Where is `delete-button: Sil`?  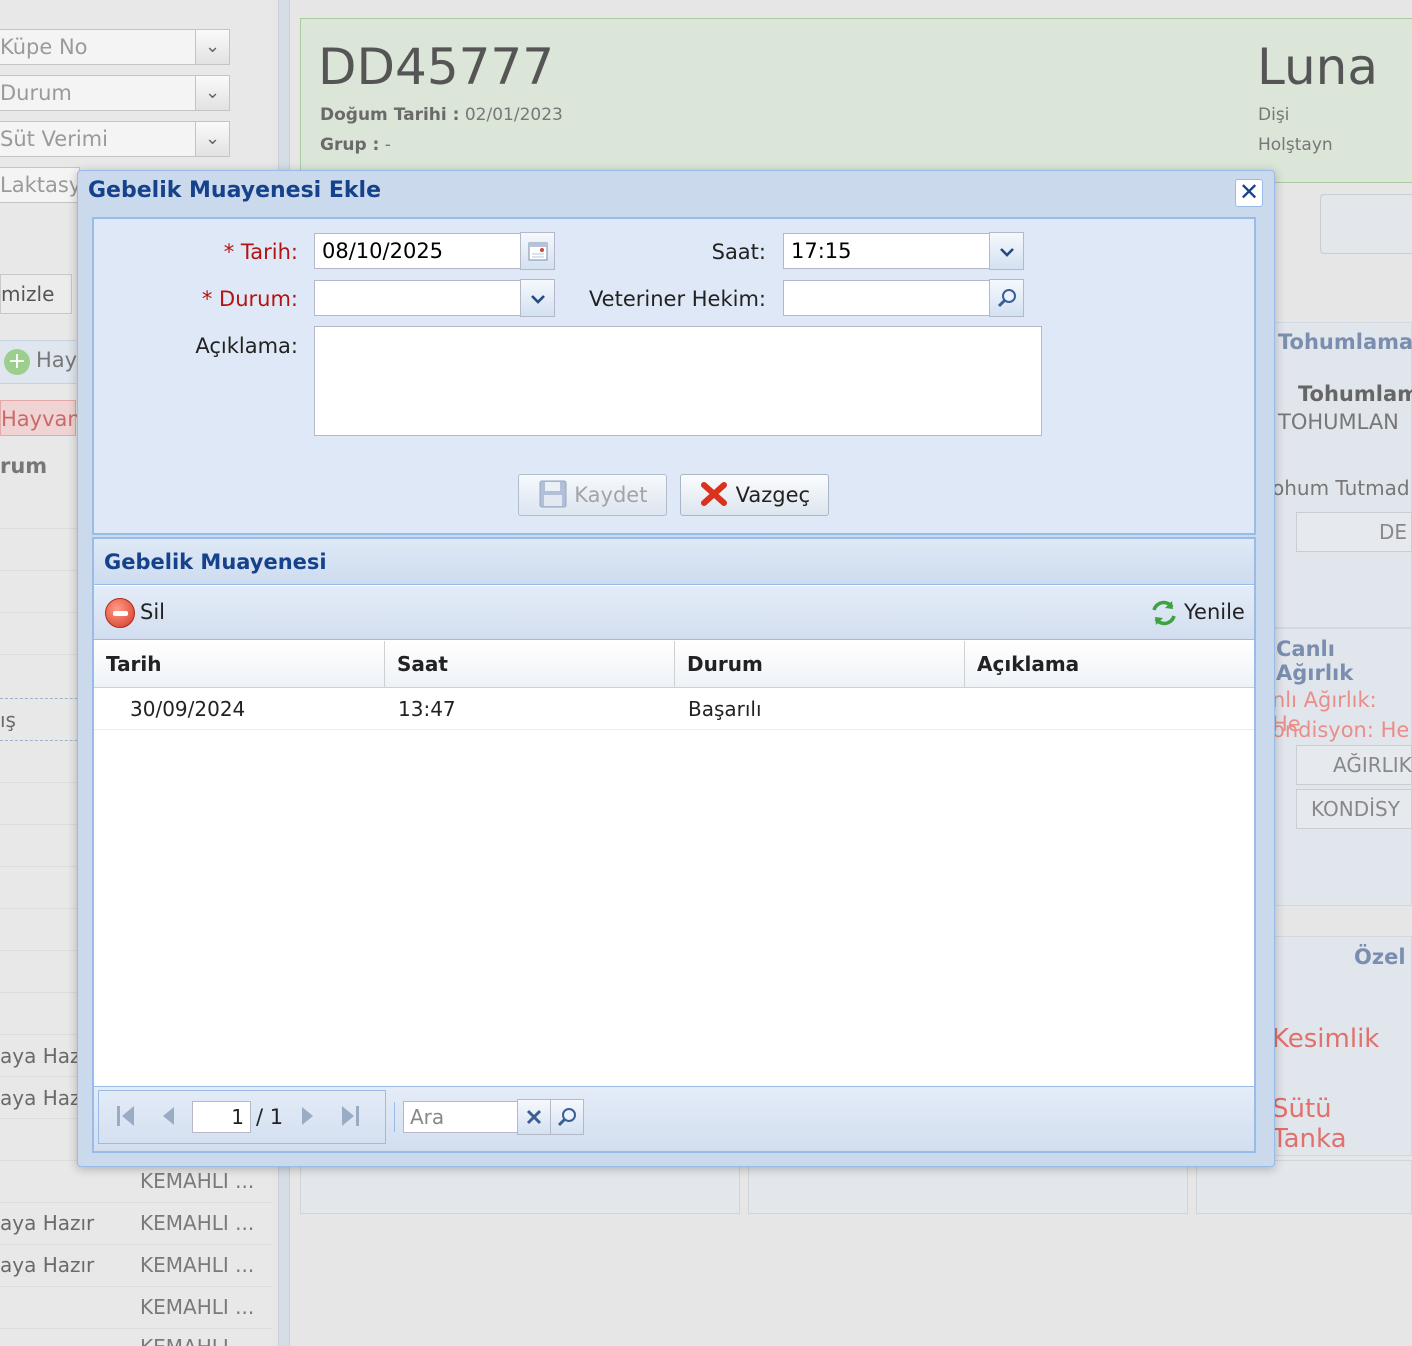
delete-button: Sil is located at coordinates (152, 612).